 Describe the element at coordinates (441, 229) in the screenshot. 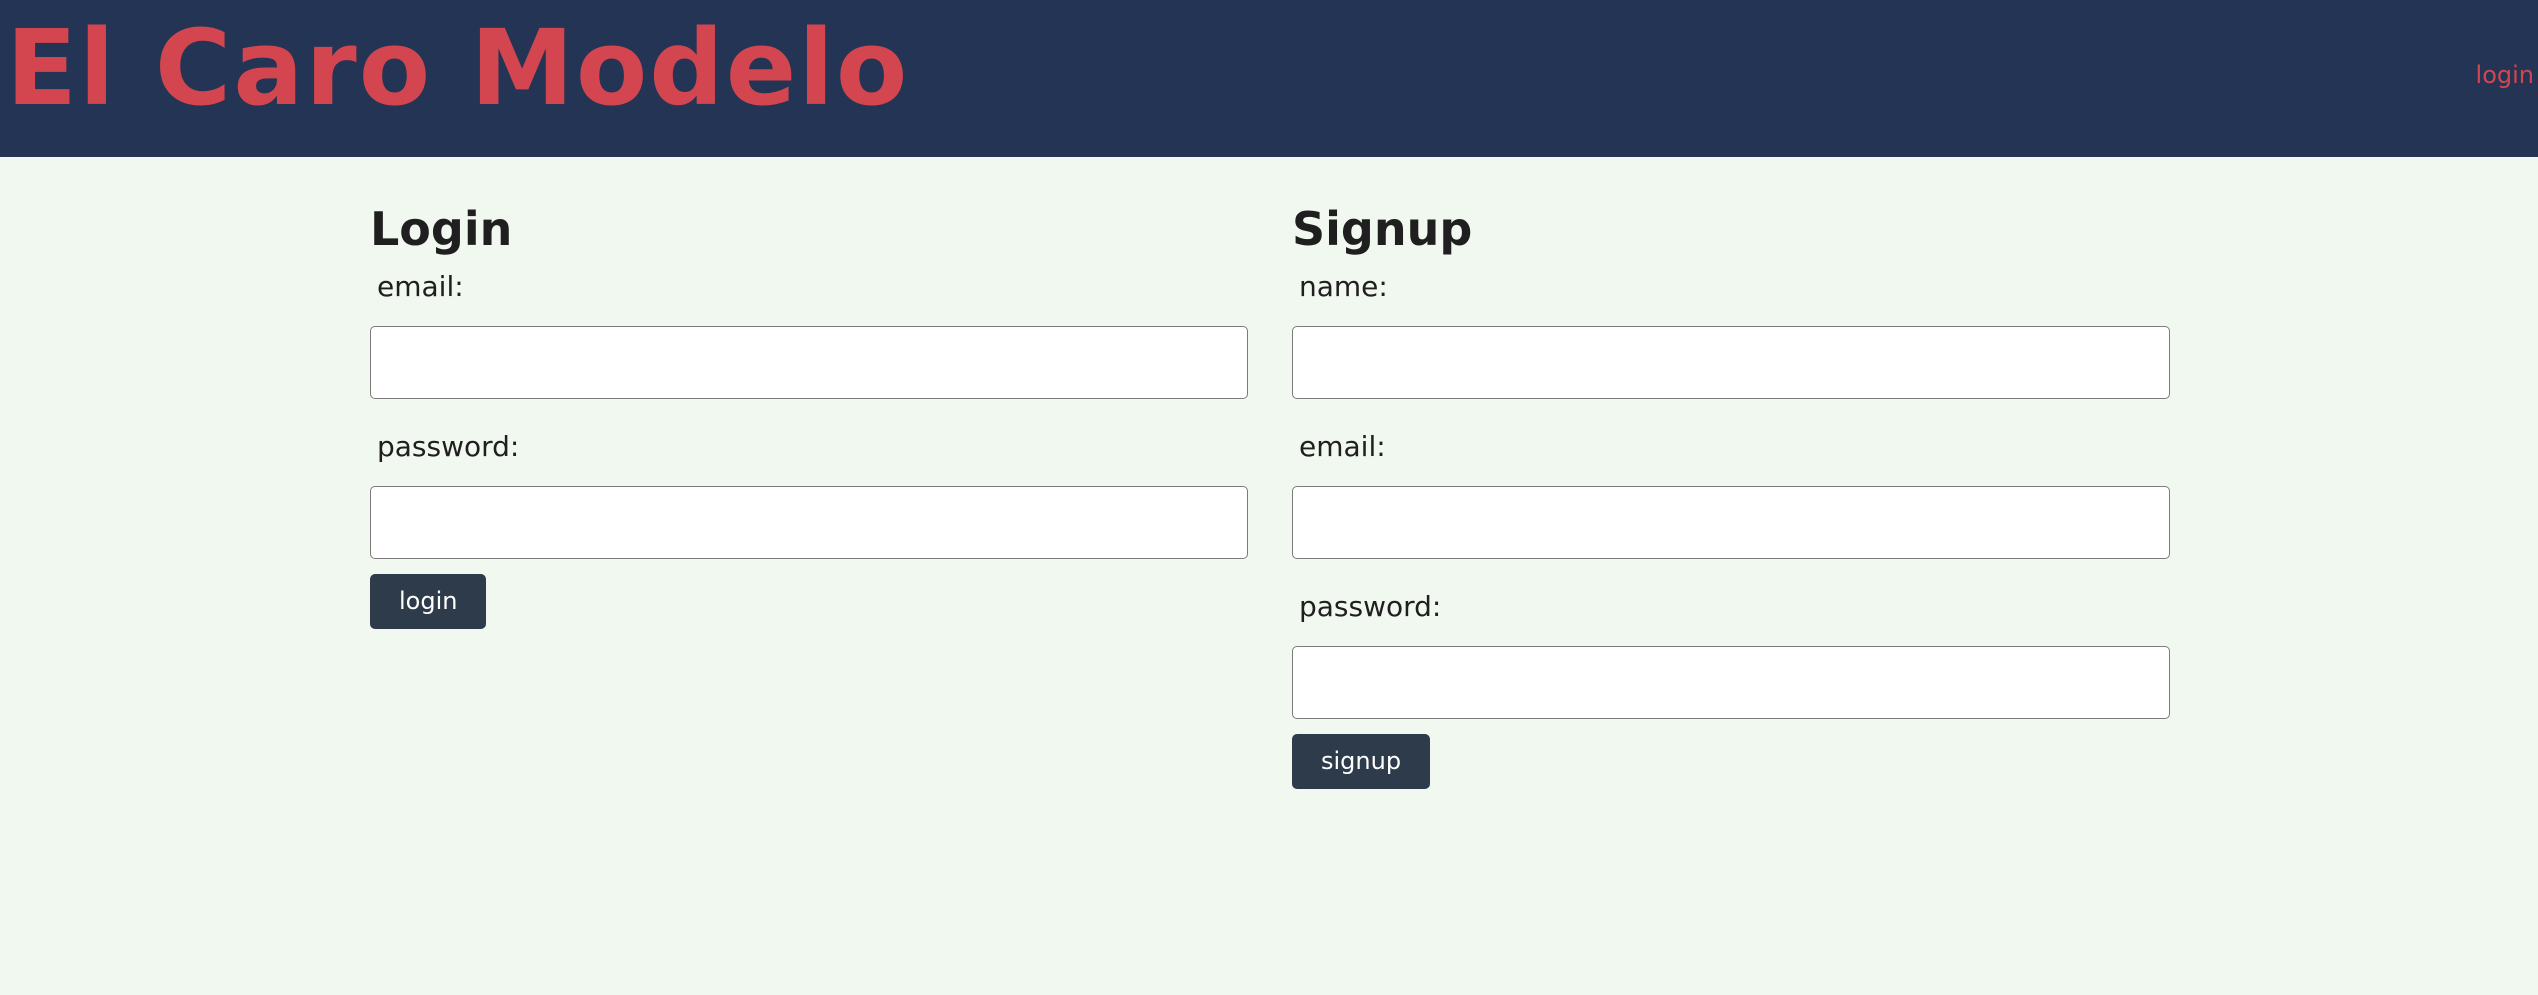

I see `login-title: Login` at that location.